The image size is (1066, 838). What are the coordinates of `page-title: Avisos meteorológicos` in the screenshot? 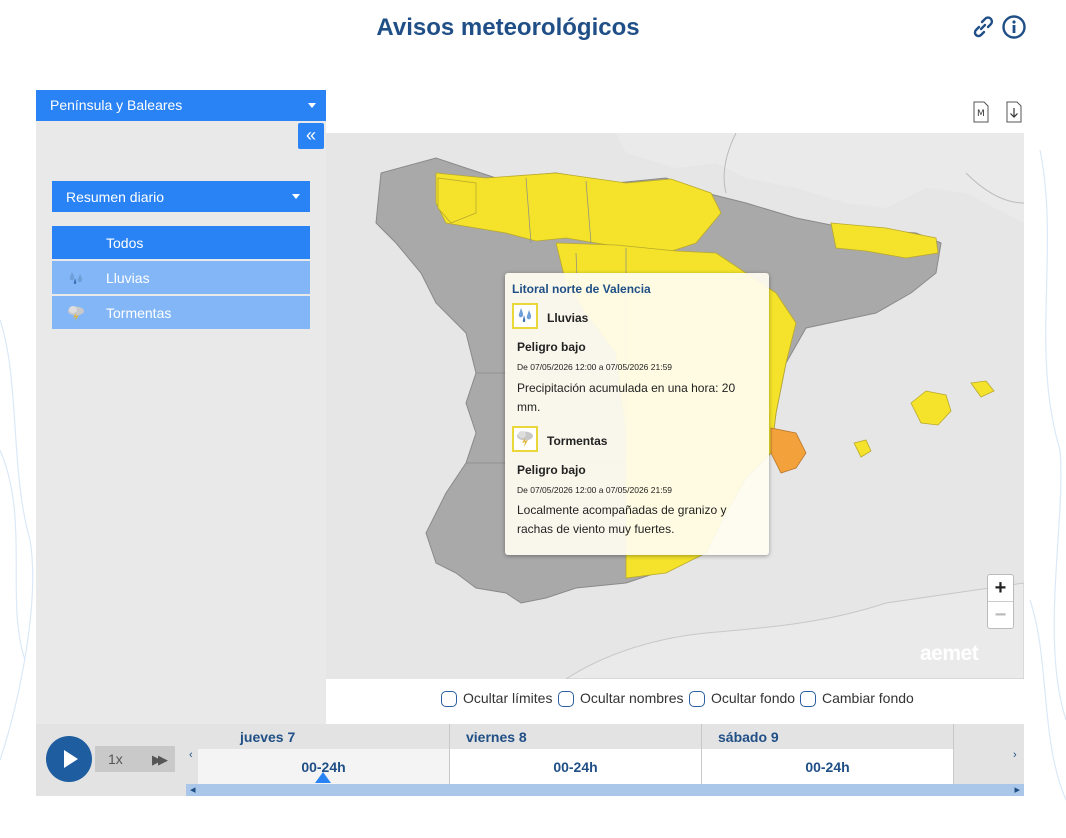 It's located at (508, 27).